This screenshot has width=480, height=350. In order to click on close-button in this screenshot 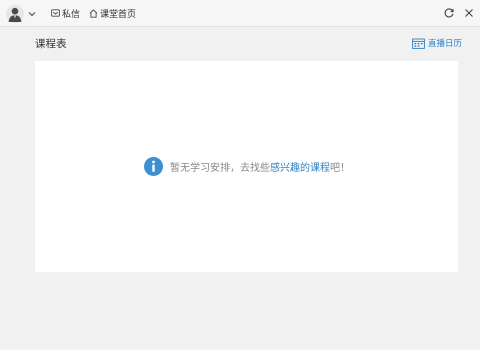, I will do `click(469, 13)`.